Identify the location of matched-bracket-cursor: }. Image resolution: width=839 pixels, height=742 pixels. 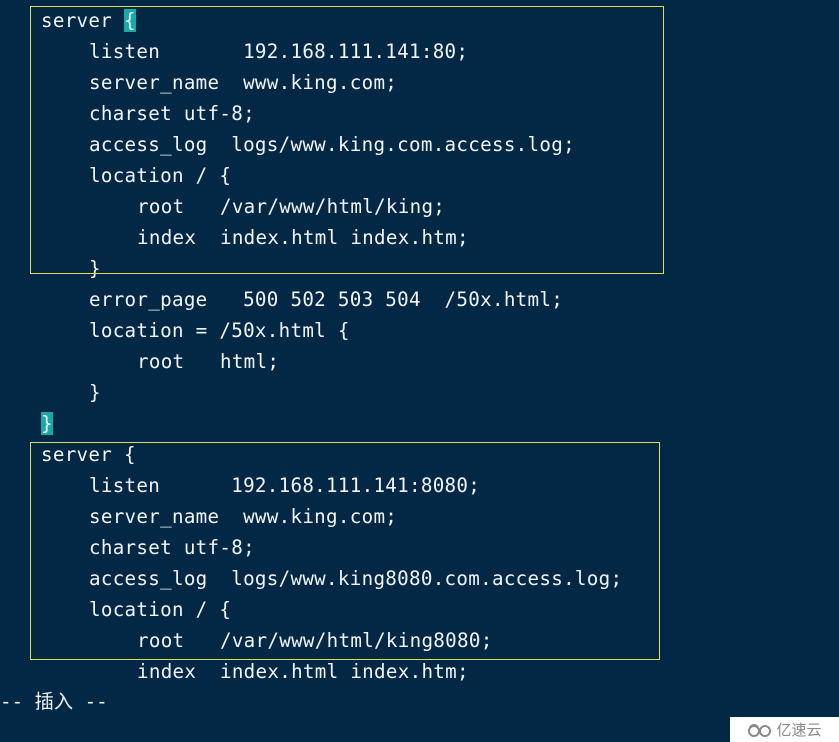
(47, 423).